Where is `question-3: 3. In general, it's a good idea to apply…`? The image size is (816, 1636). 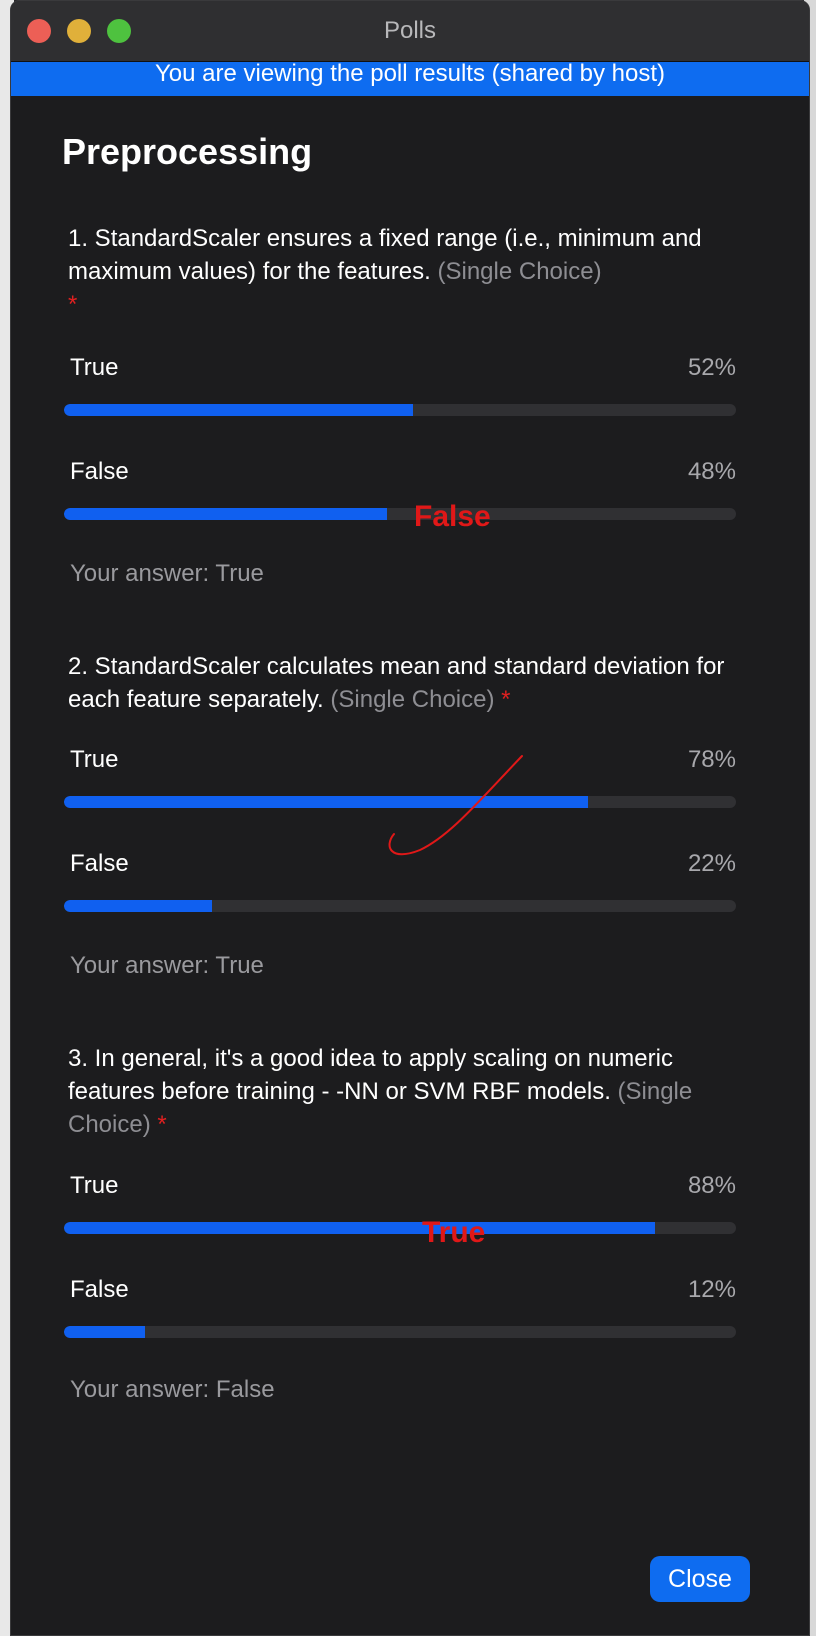 question-3: 3. In general, it's a good idea to apply… is located at coordinates (402, 1091).